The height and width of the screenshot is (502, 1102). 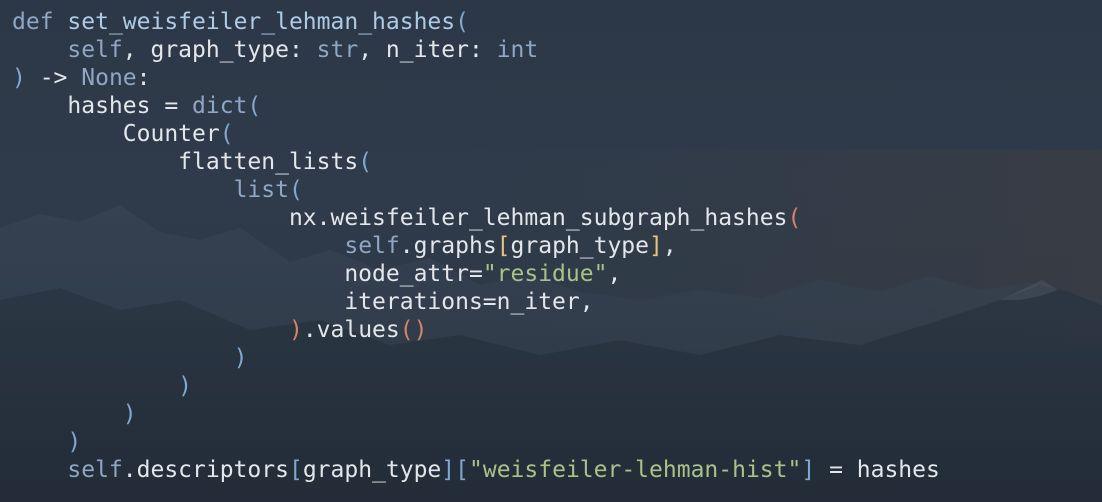 What do you see at coordinates (261, 22) in the screenshot?
I see `code-token: set_weisfeiler_lehman_hashes` at bounding box center [261, 22].